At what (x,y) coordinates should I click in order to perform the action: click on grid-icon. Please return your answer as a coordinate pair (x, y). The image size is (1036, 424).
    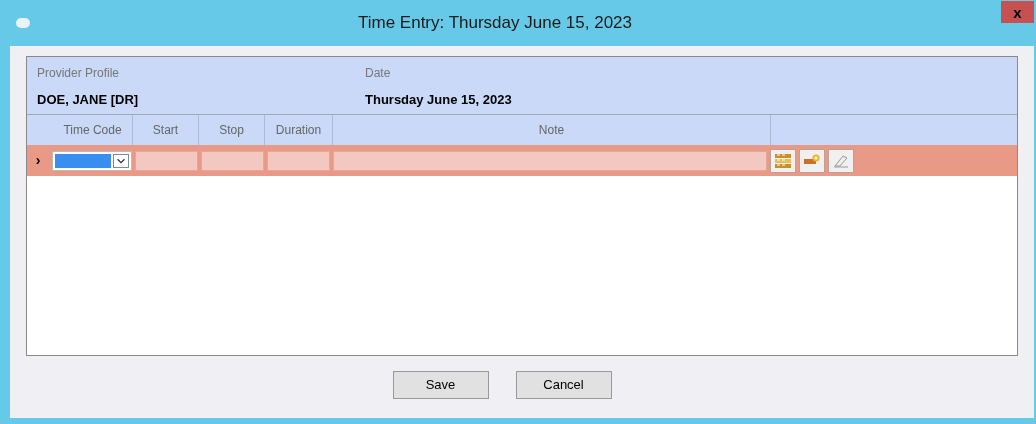
    Looking at the image, I should click on (783, 160).